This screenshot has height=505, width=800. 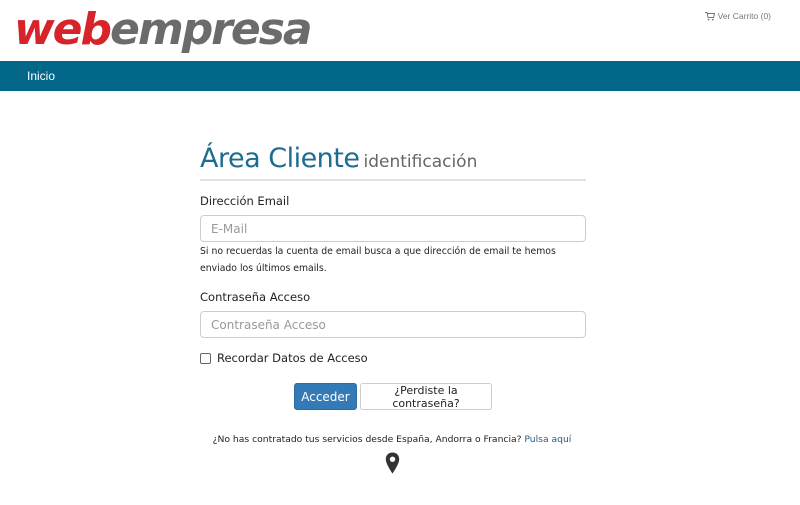 What do you see at coordinates (420, 162) in the screenshot?
I see `page-title-sub: identificación` at bounding box center [420, 162].